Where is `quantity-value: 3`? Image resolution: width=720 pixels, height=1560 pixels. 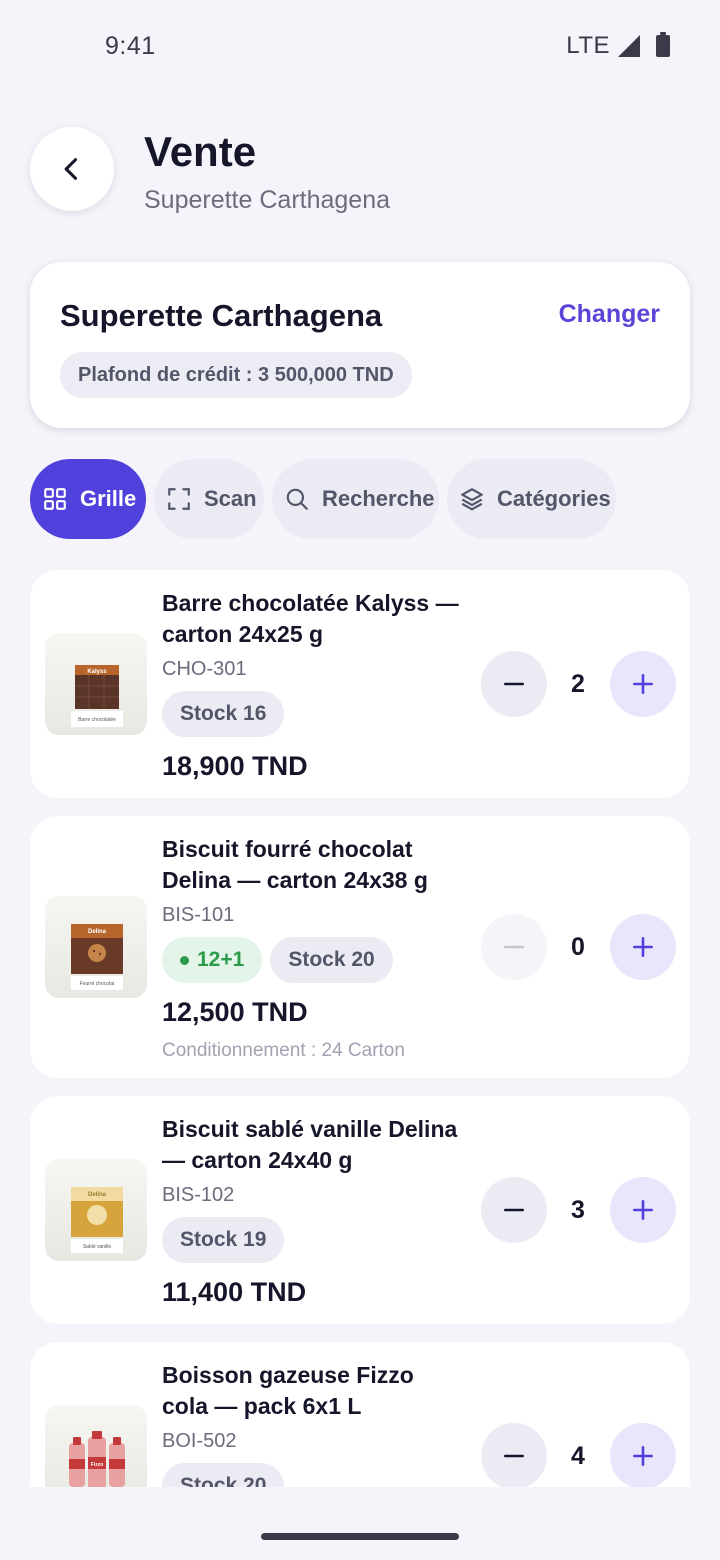 quantity-value: 3 is located at coordinates (578, 1210).